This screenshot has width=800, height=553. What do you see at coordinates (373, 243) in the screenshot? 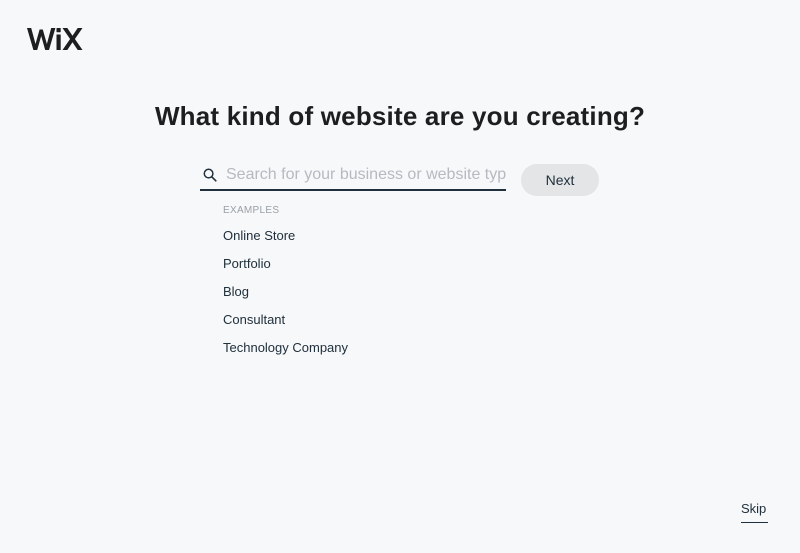
I see `example-item-online-store: Online Store` at bounding box center [373, 243].